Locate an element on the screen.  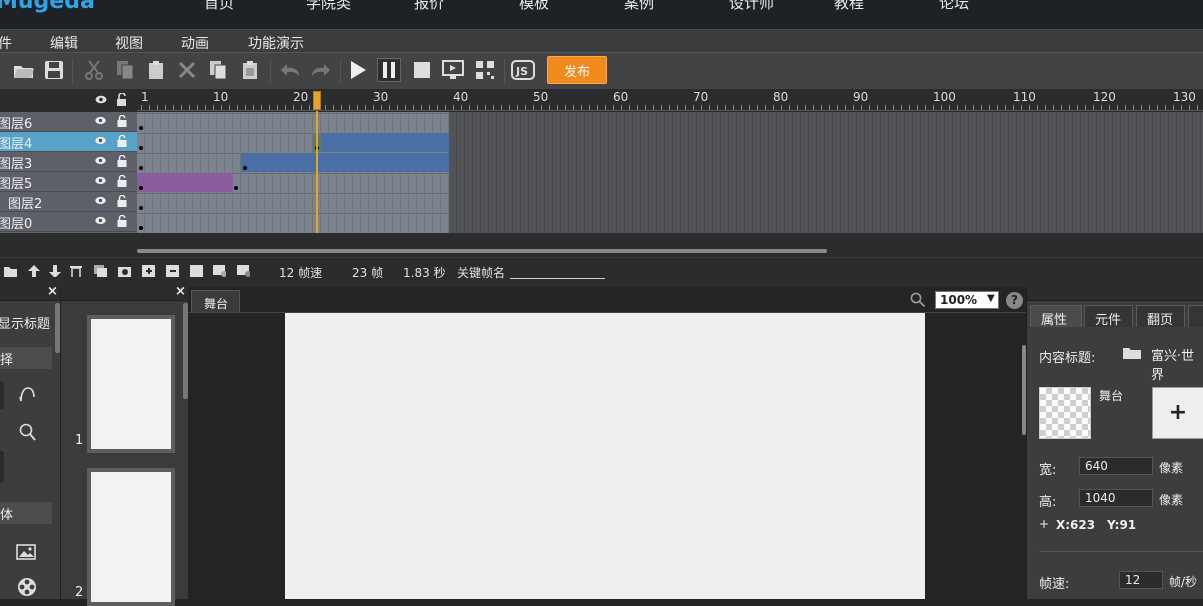
script-js-icon: JS is located at coordinates (523, 70).